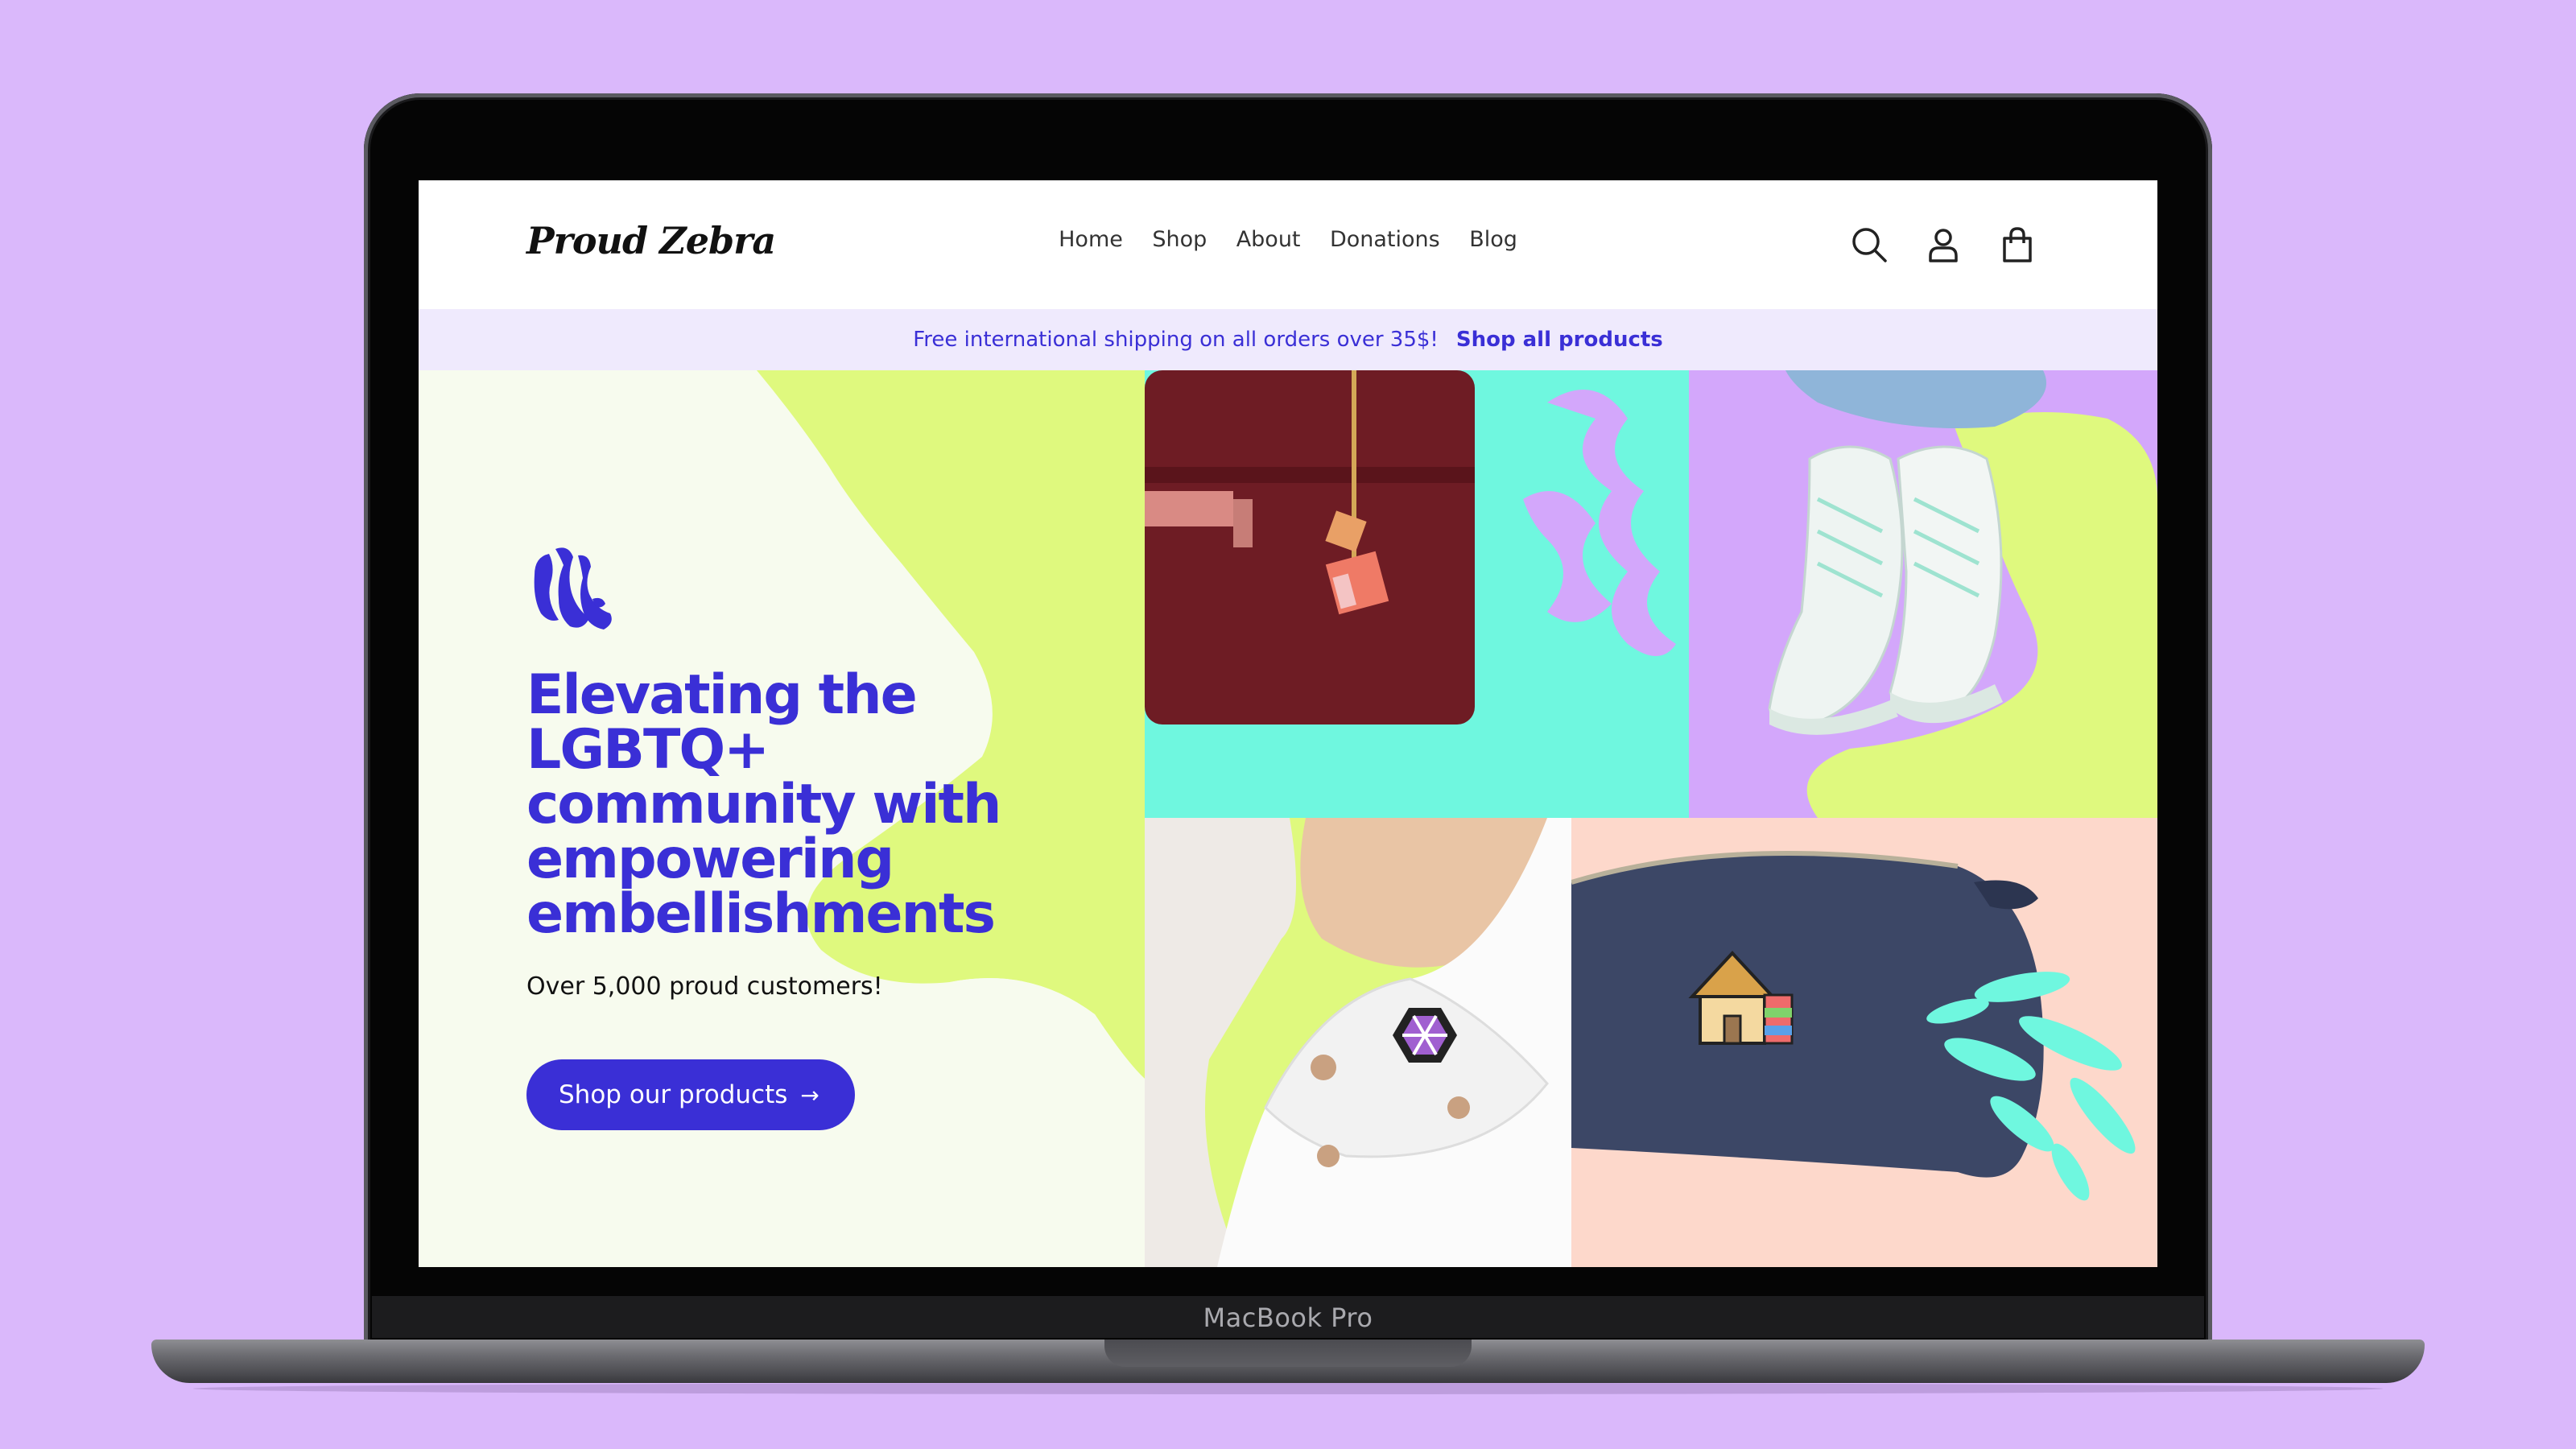 The width and height of the screenshot is (2576, 1449). I want to click on cart-icon, so click(2017, 244).